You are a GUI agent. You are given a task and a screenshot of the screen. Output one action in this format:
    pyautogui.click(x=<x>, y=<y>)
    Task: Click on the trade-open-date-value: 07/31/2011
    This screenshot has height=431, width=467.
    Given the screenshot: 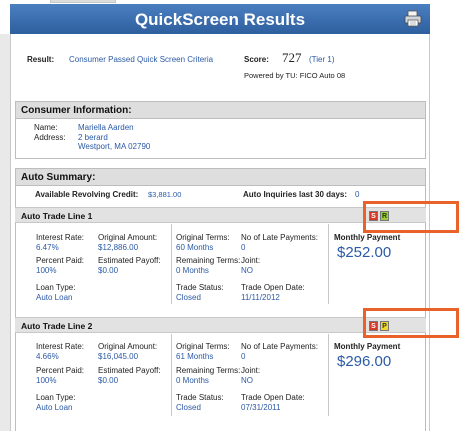 What is the action you would take?
    pyautogui.click(x=261, y=407)
    